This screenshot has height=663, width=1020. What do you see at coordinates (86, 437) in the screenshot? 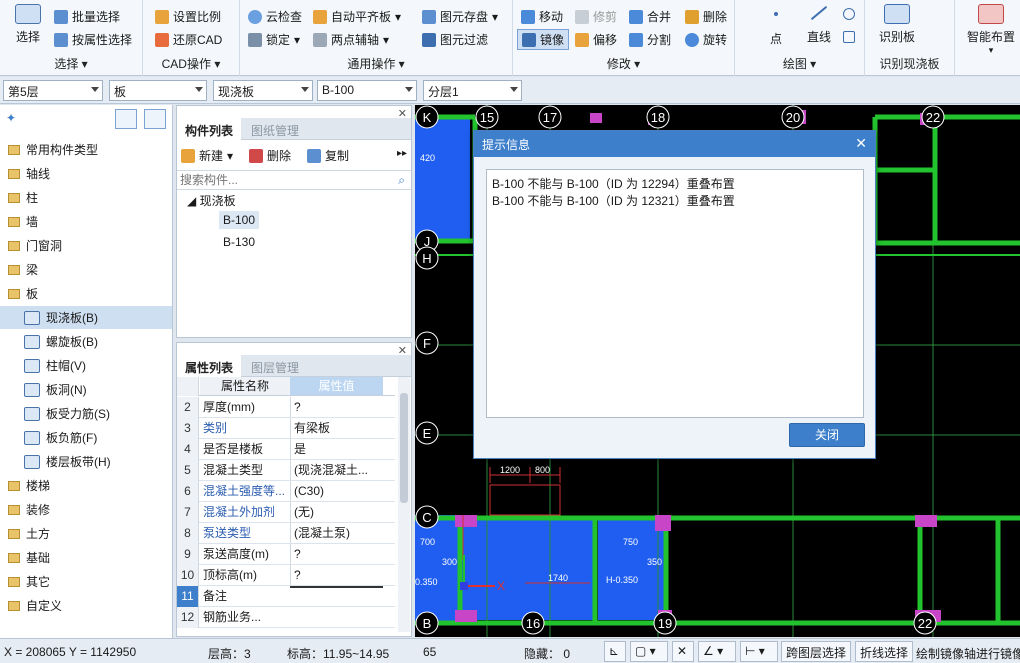
I see `tree-subitem: 板负筋(F)` at bounding box center [86, 437].